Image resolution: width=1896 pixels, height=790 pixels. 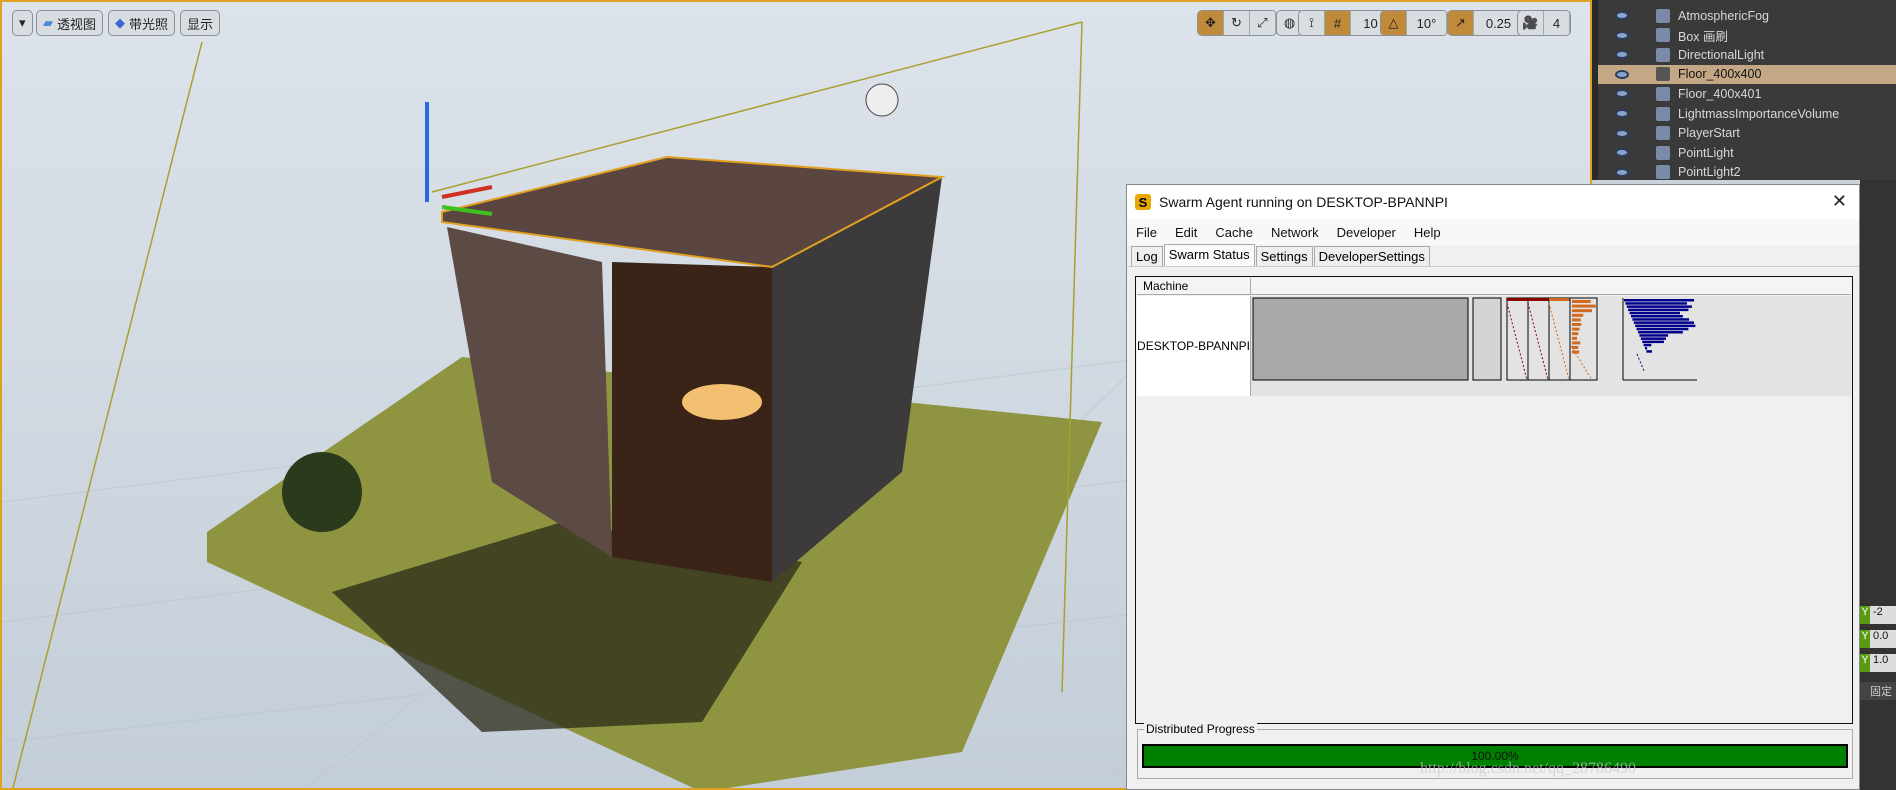 I want to click on camera-speed-group: 🎥 4, so click(x=1544, y=23).